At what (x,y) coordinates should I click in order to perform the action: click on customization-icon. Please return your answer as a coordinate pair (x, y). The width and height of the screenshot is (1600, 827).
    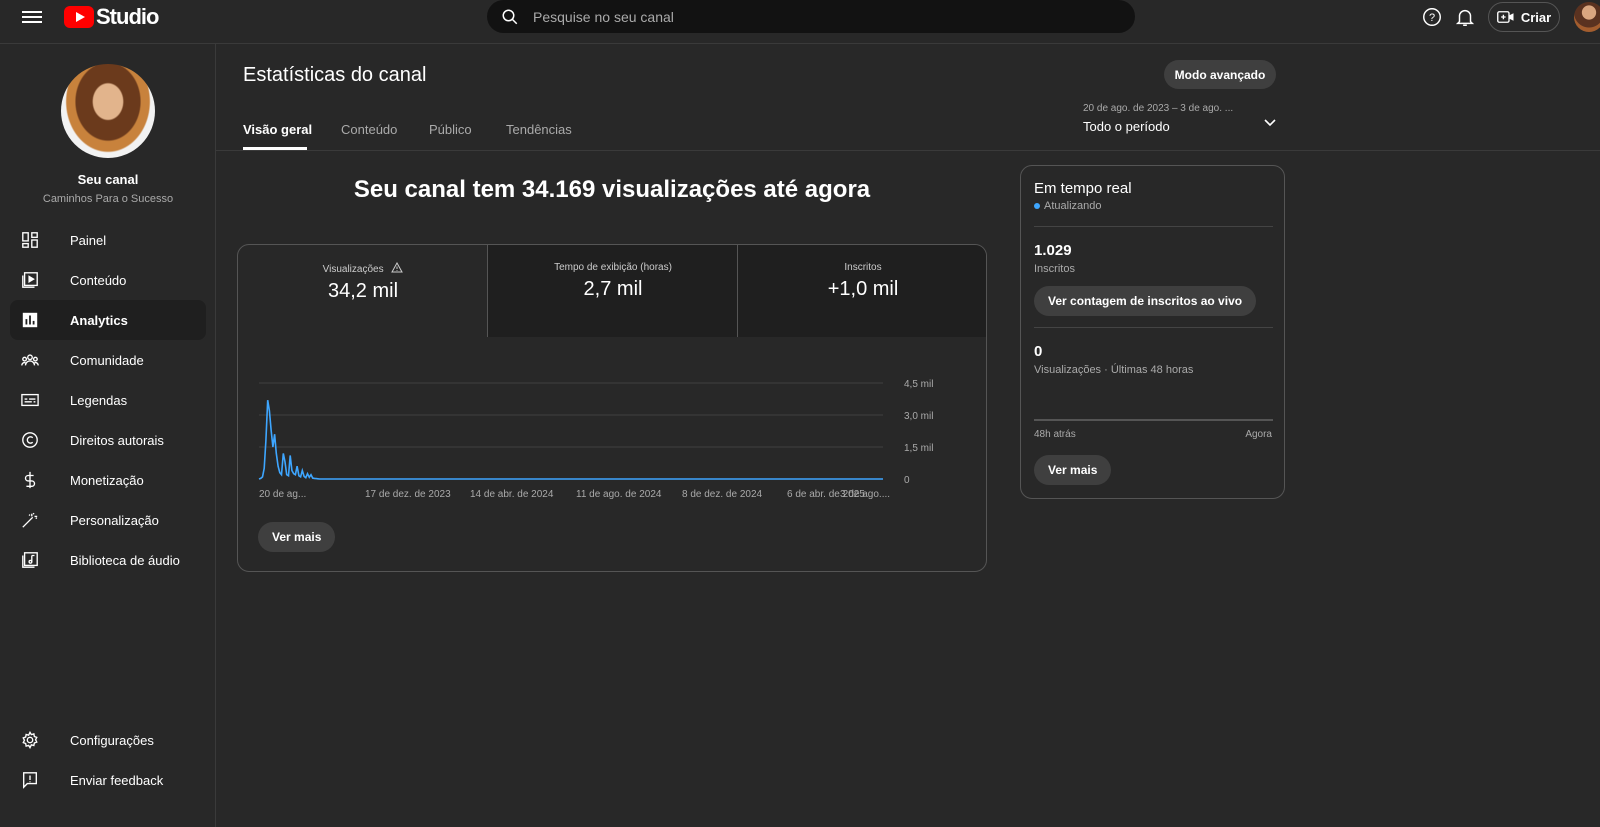
    Looking at the image, I should click on (30, 520).